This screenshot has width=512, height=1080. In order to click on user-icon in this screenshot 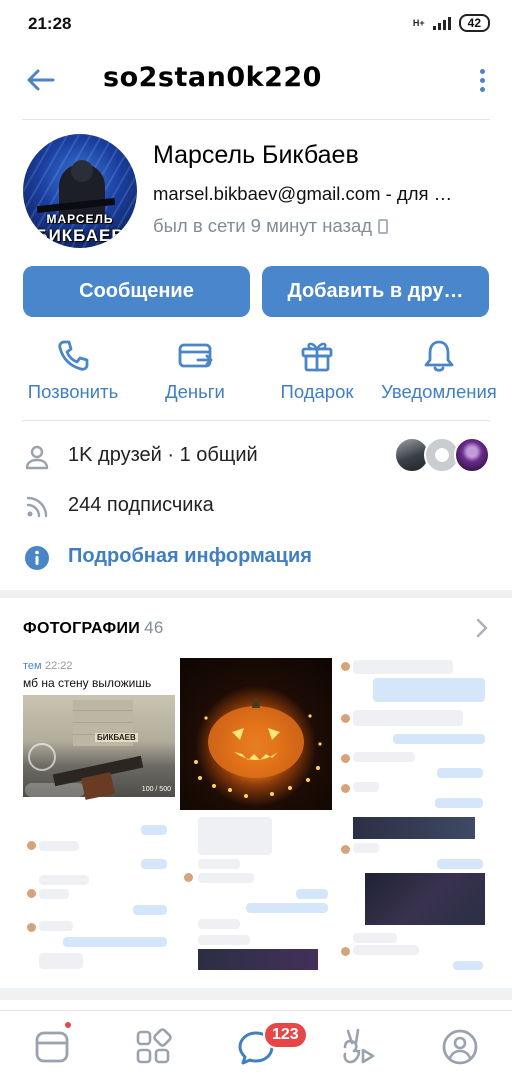, I will do `click(37, 457)`.